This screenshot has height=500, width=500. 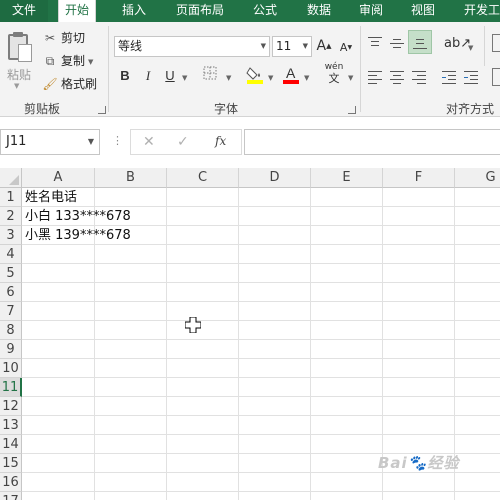 I want to click on tab-0: 文件, so click(x=24, y=11).